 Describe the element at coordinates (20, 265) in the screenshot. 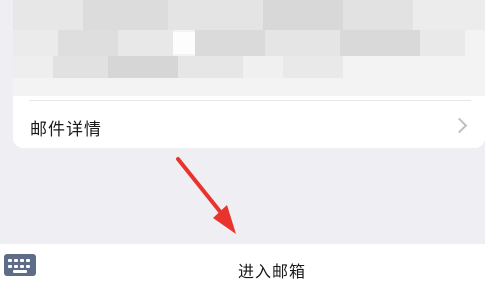

I see `keyboard-icon` at that location.